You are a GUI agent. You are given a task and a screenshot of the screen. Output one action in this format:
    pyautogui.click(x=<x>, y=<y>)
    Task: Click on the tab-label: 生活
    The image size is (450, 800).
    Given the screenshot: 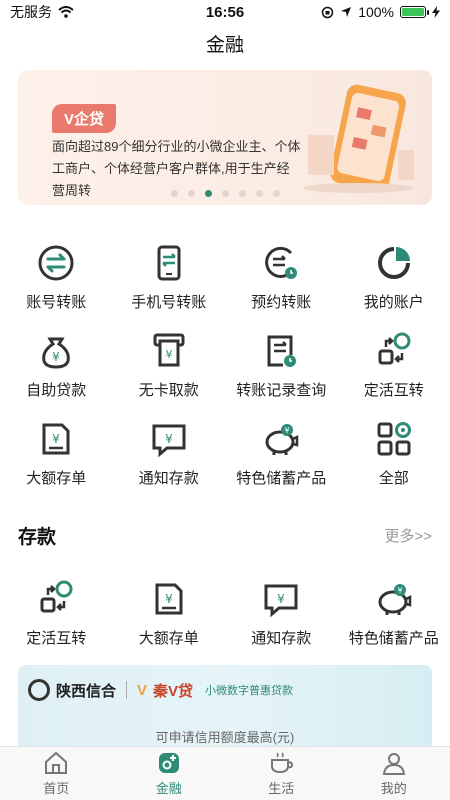 What is the action you would take?
    pyautogui.click(x=281, y=788)
    